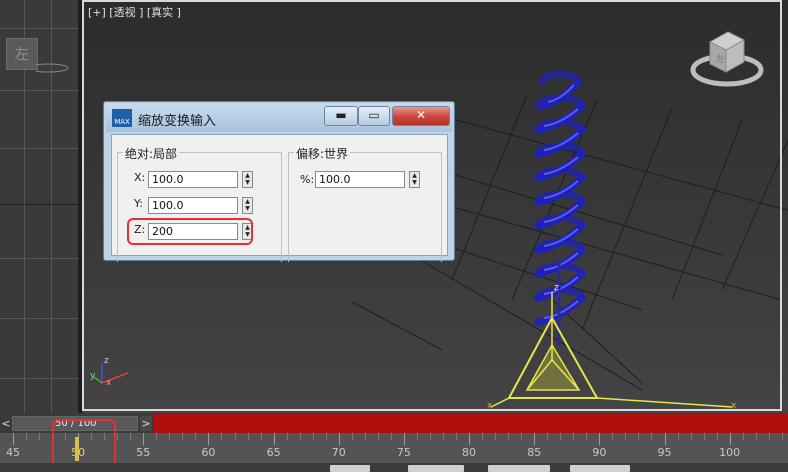 Image resolution: width=788 pixels, height=472 pixels. What do you see at coordinates (193, 179) in the screenshot?
I see `x-scale-field: 100.0` at bounding box center [193, 179].